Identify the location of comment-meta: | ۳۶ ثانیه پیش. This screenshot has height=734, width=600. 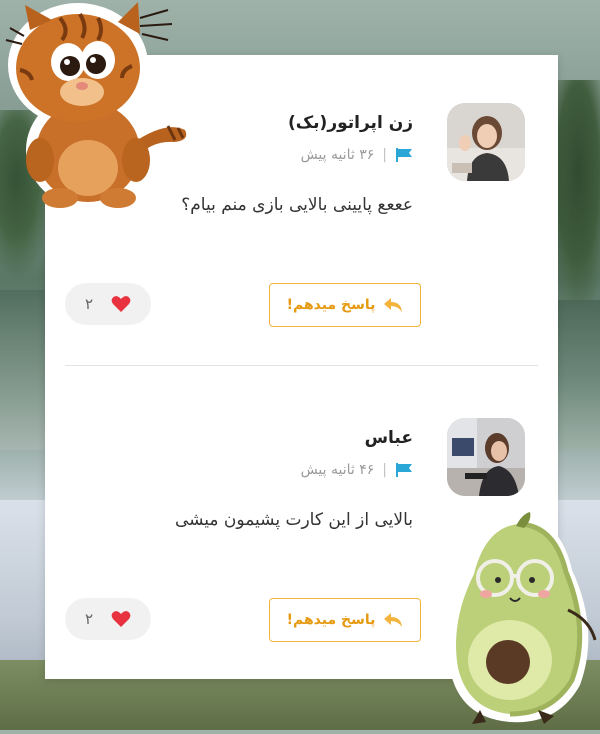
(357, 155).